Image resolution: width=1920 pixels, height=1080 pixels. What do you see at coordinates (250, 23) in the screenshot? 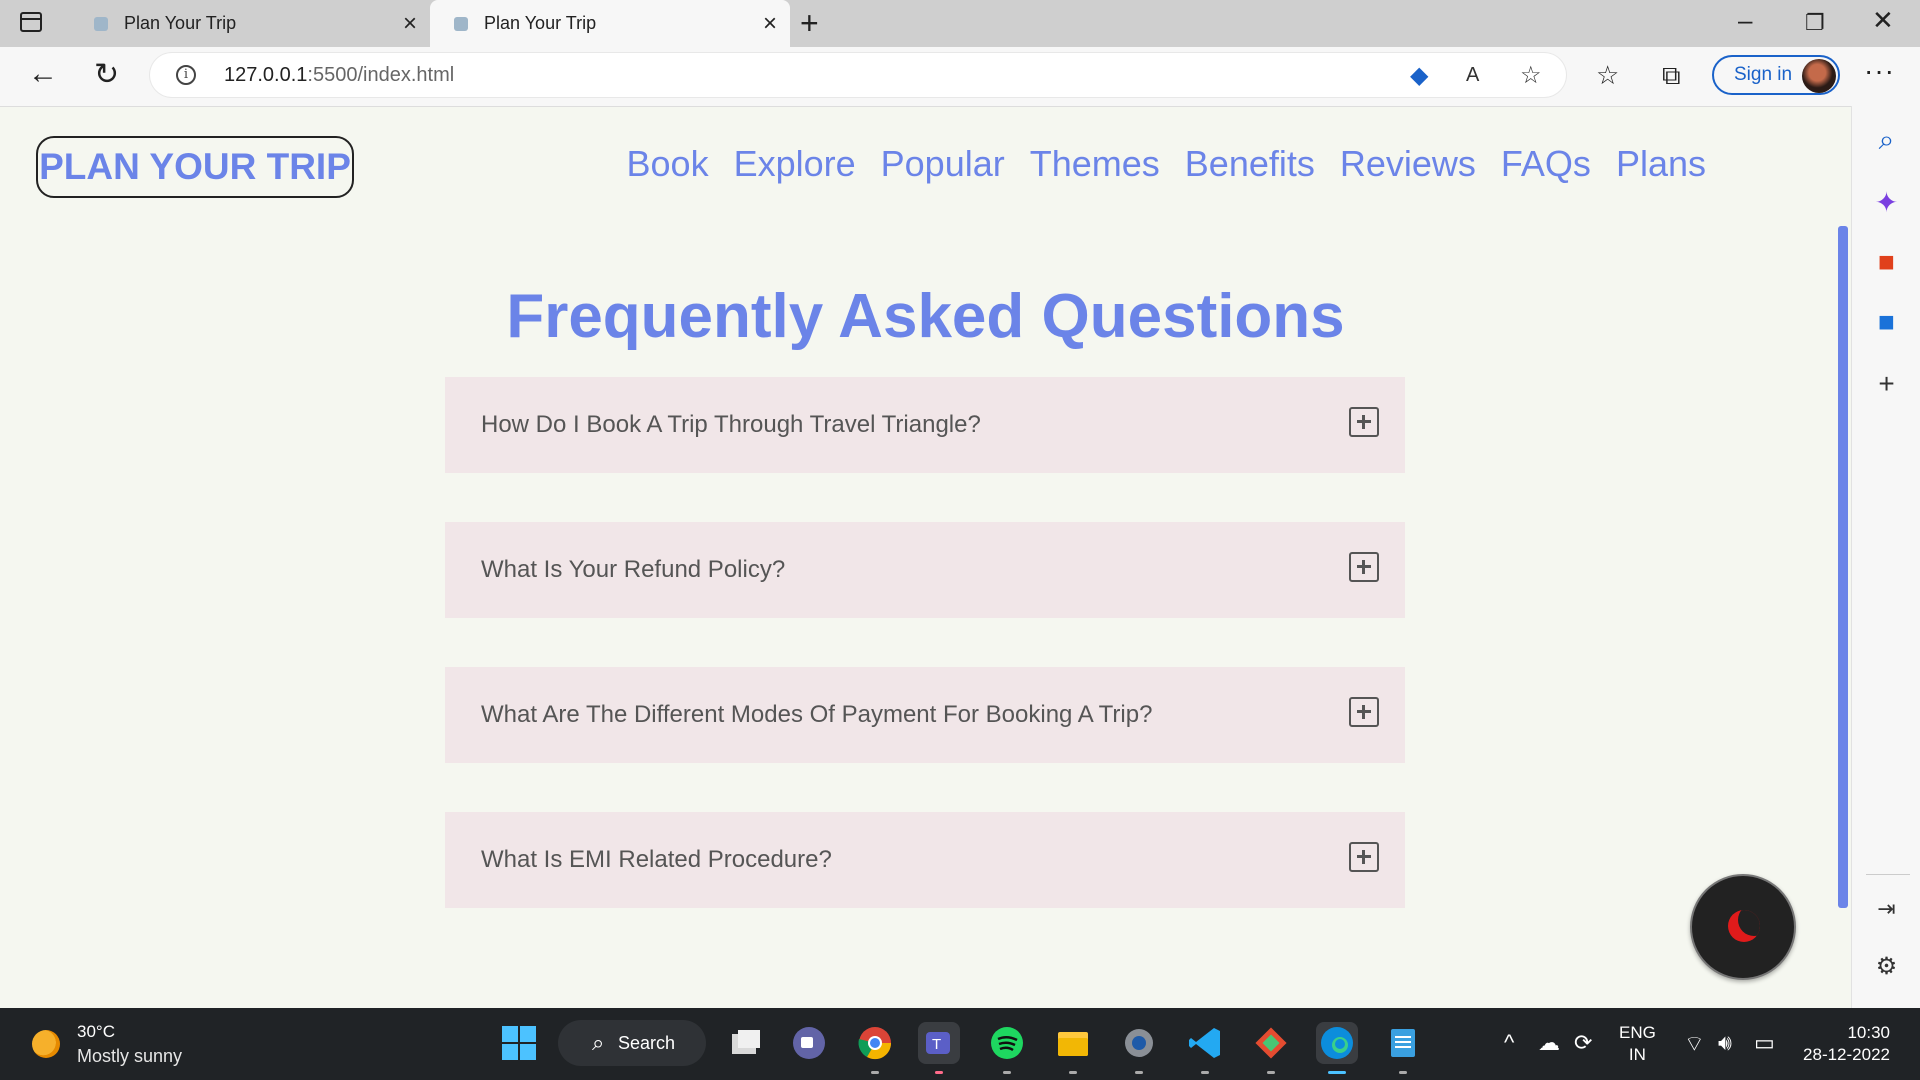
I see `tab-1: Plan Your Trip ×` at bounding box center [250, 23].